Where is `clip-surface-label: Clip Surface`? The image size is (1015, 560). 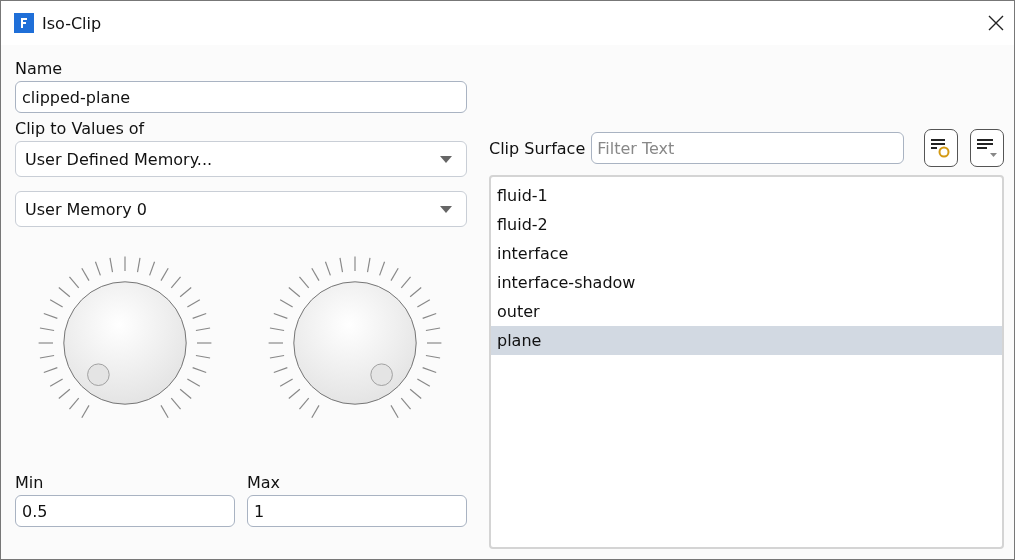 clip-surface-label: Clip Surface is located at coordinates (537, 148).